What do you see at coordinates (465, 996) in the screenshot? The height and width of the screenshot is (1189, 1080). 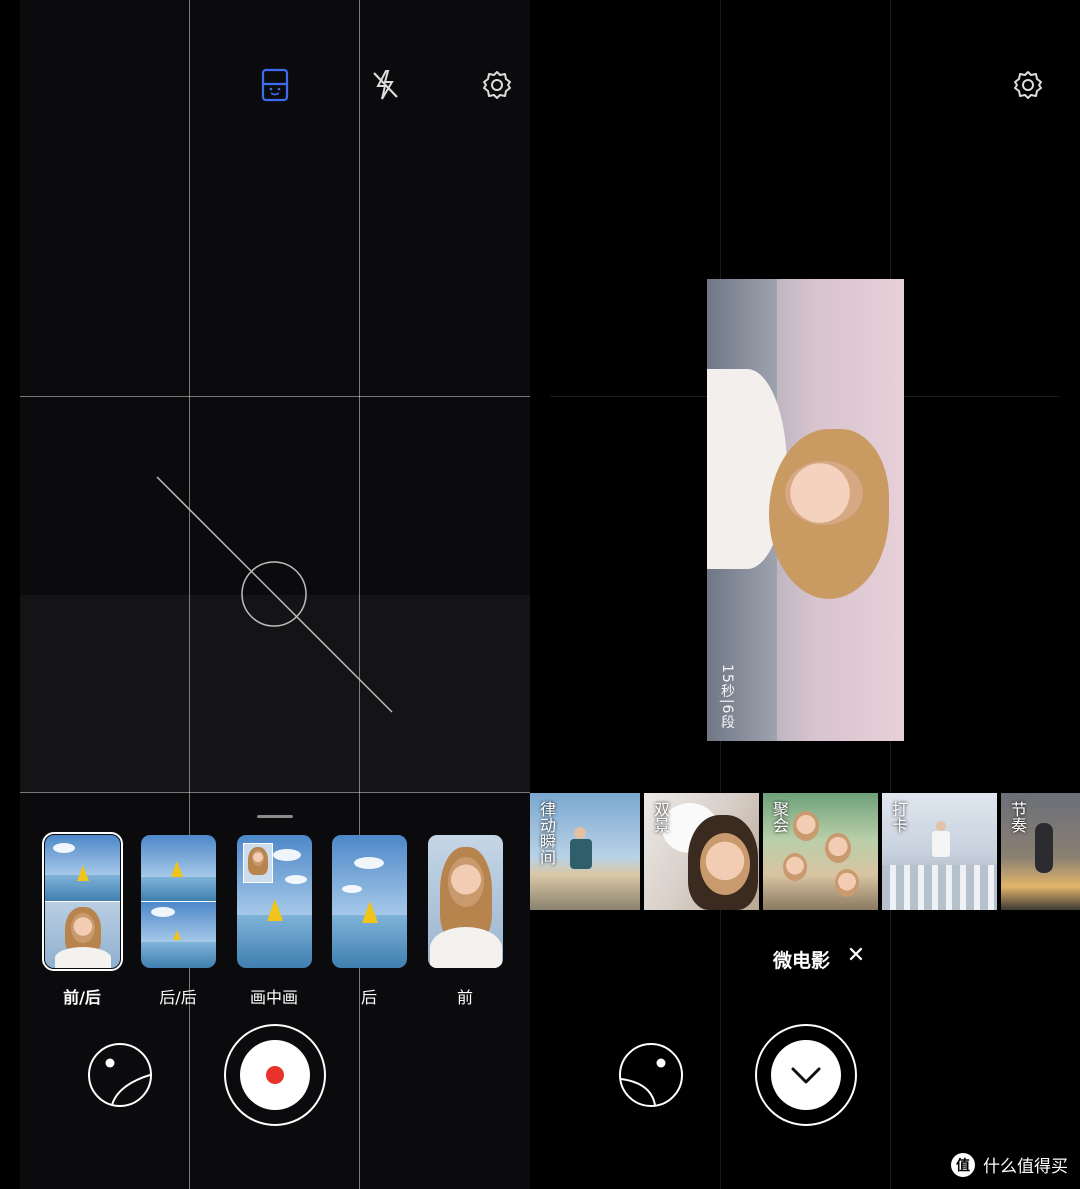 I see `mode-label: 前` at bounding box center [465, 996].